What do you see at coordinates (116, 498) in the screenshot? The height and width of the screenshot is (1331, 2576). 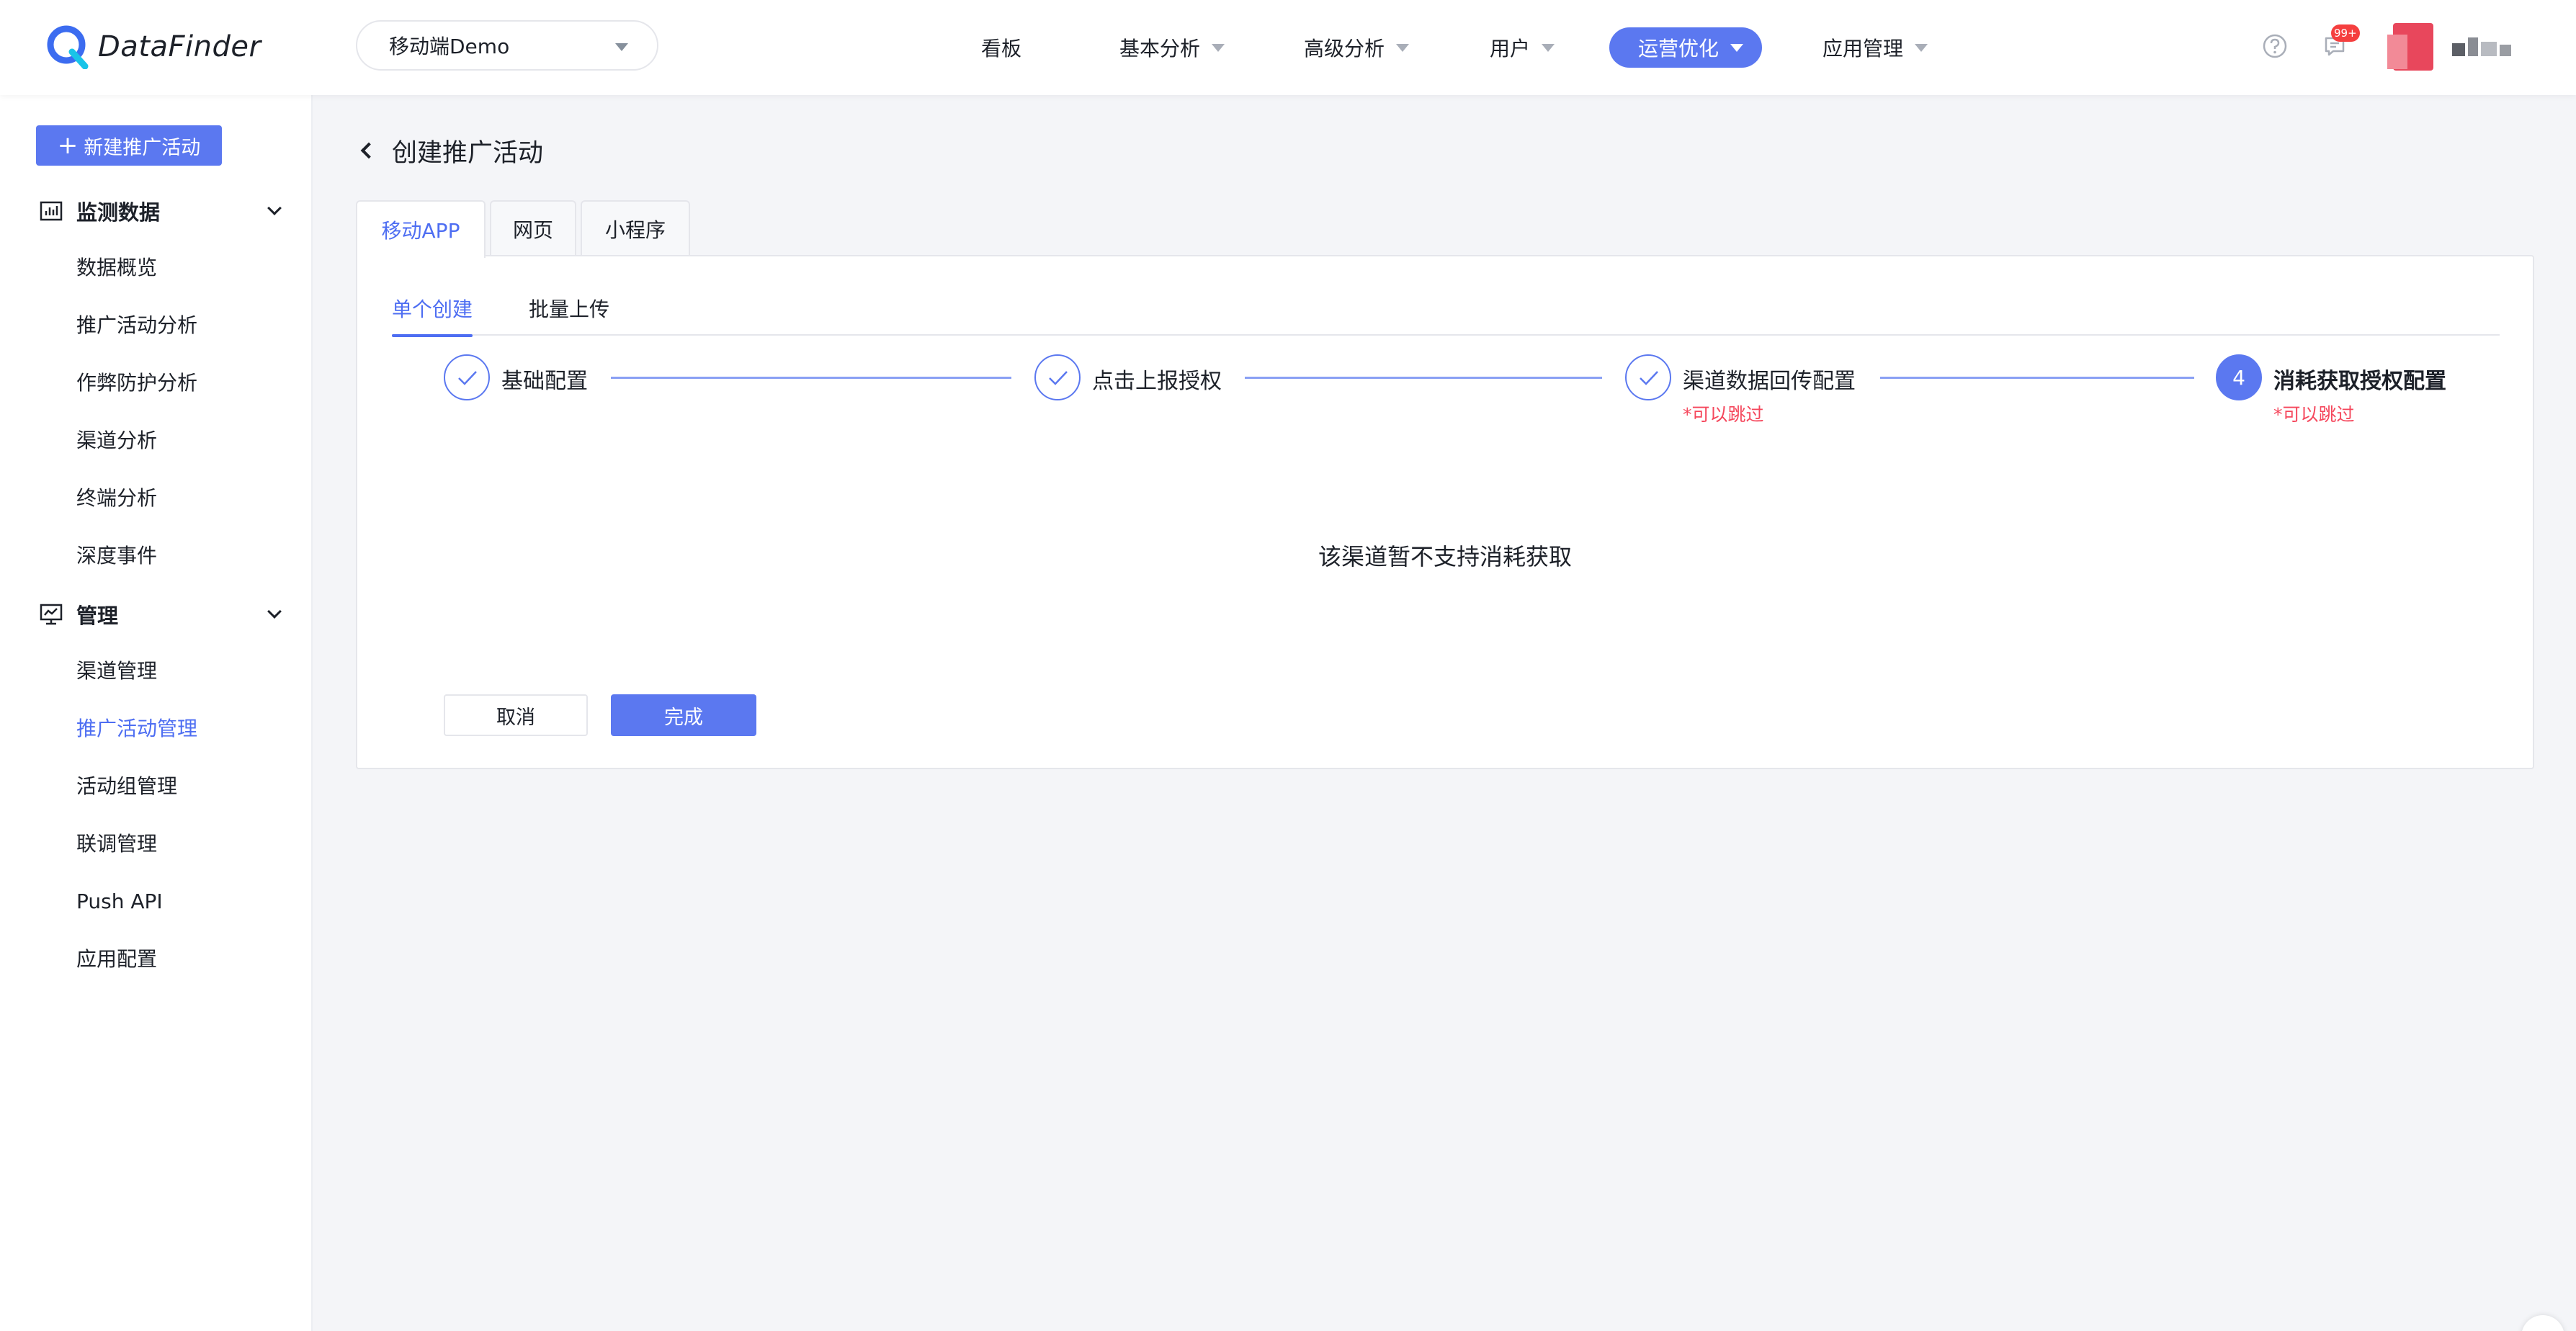 I see `sidebar-item-device-analysis: 终端分析` at bounding box center [116, 498].